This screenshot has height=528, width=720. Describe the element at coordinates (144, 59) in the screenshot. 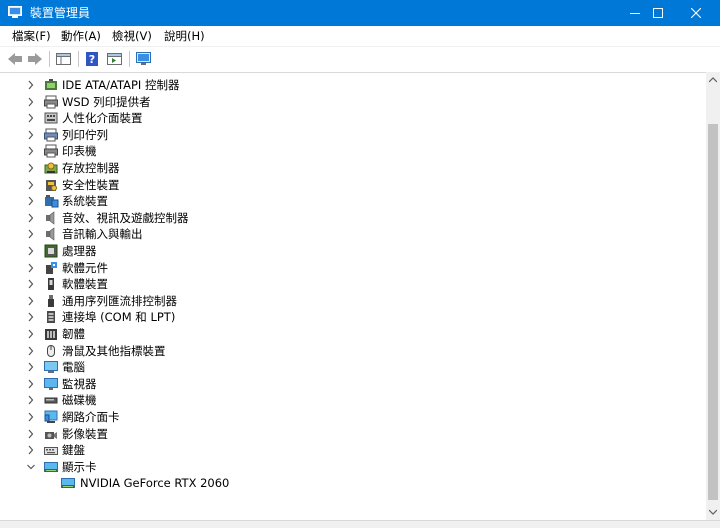

I see `scan-hardware-button` at that location.